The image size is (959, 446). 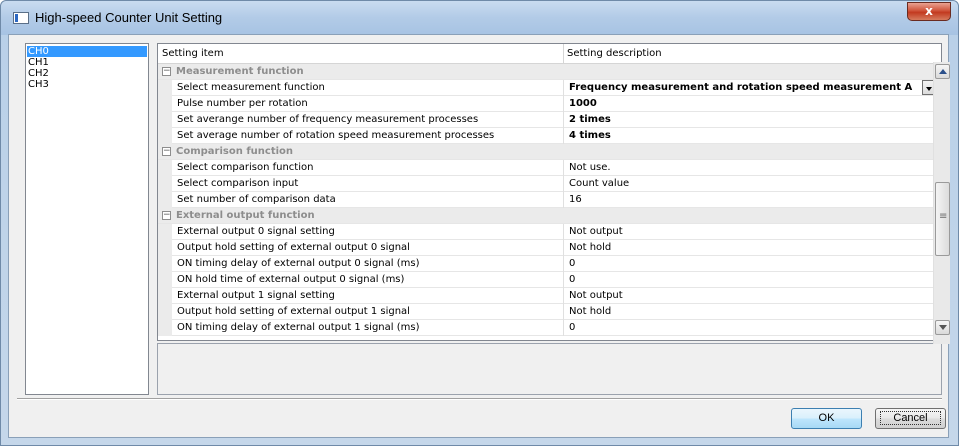 I want to click on description-box, so click(x=549, y=369).